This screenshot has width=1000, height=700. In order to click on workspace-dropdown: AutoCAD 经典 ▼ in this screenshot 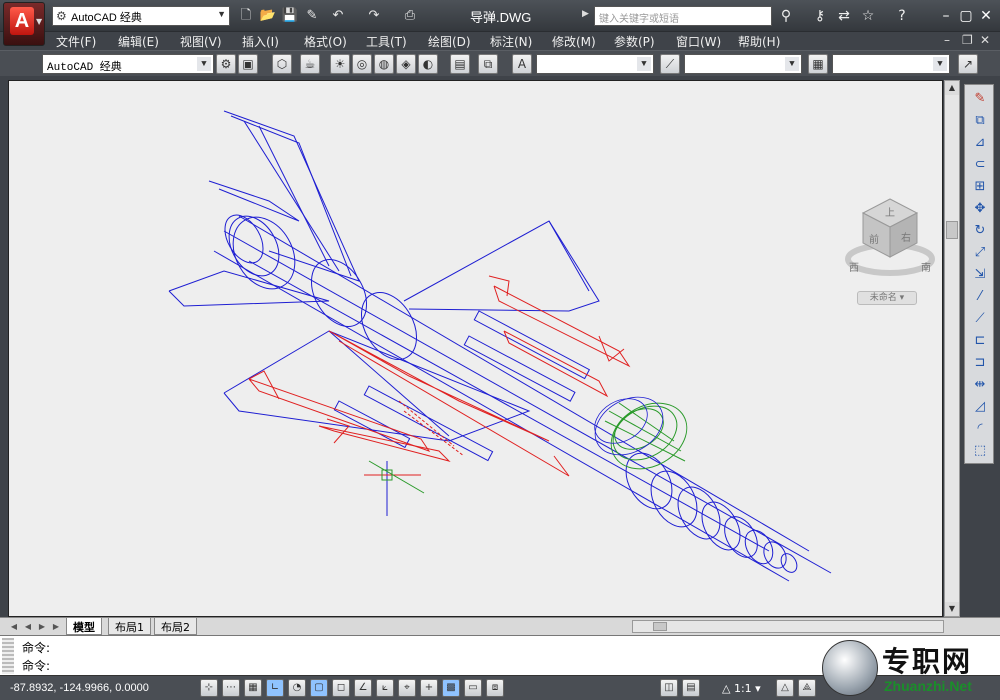, I will do `click(128, 64)`.